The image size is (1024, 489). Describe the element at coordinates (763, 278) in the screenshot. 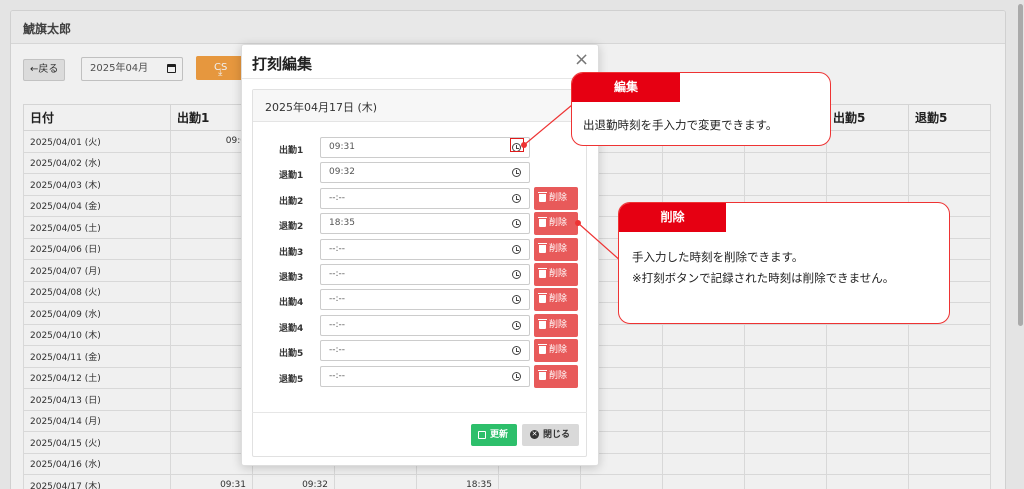

I see `delete-callout-line2: ※打刻ボタンで記録された時刻は削除できません。` at that location.